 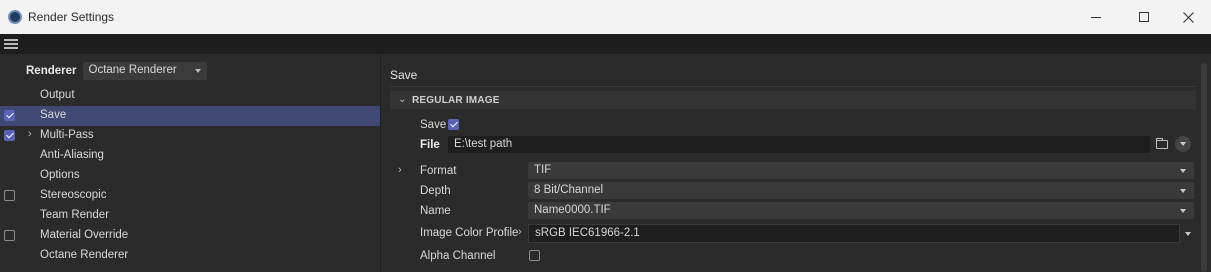 I want to click on tree-item-label: Octane Renderer, so click(x=84, y=255).